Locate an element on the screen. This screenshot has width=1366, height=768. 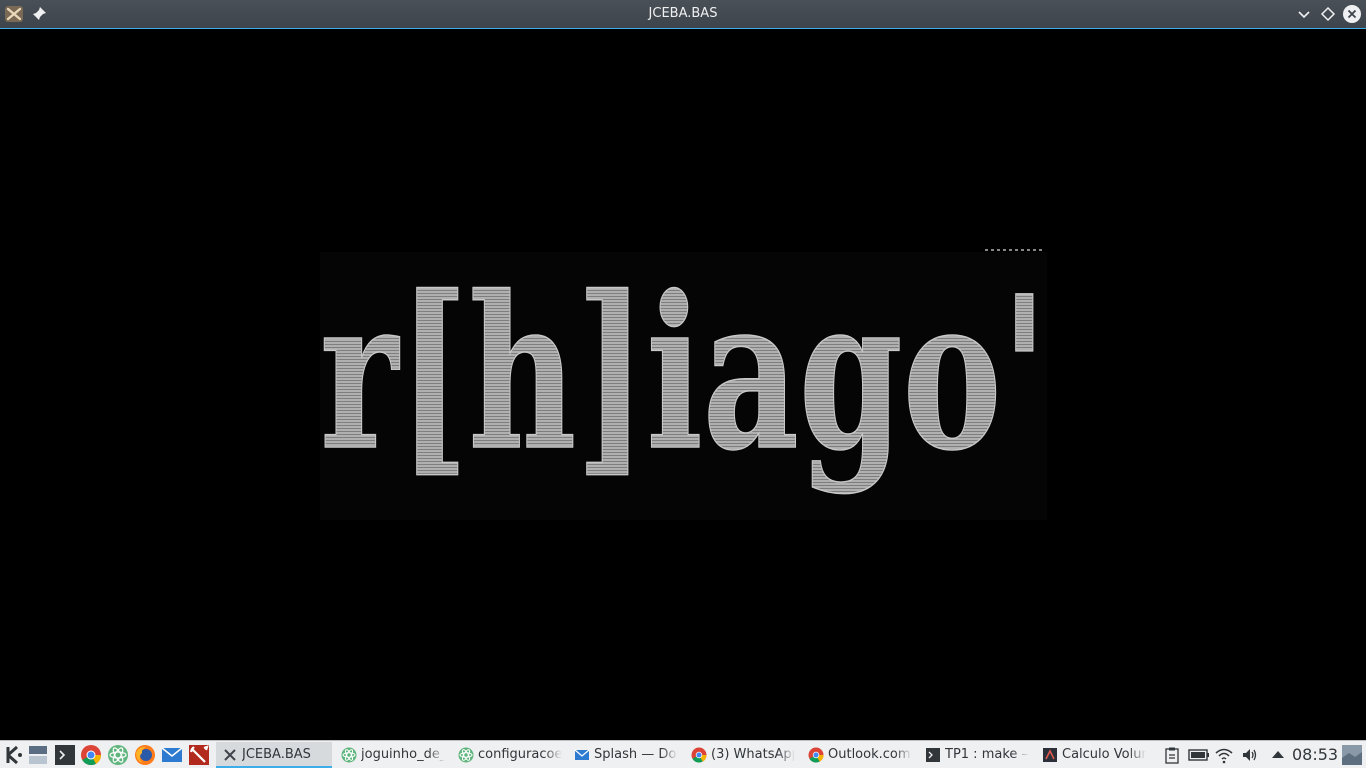
task-tp1-make: TP1 : make — is located at coordinates (975, 755).